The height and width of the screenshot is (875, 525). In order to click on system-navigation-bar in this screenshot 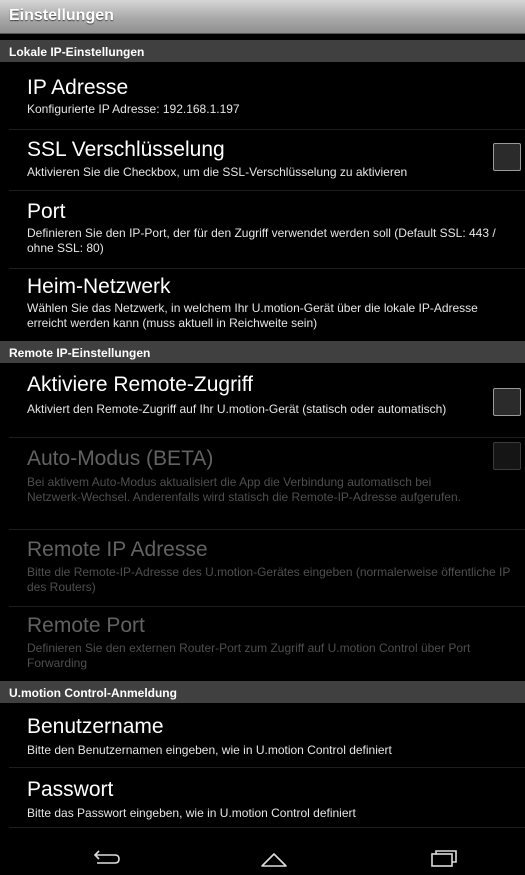, I will do `click(262, 856)`.